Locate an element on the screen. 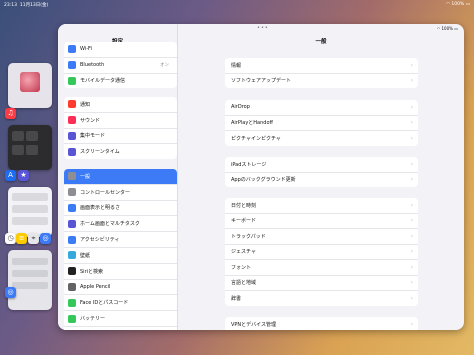 This screenshot has width=474, height=355. sidebar-item: 画面表示と明るさ is located at coordinates (120, 209).